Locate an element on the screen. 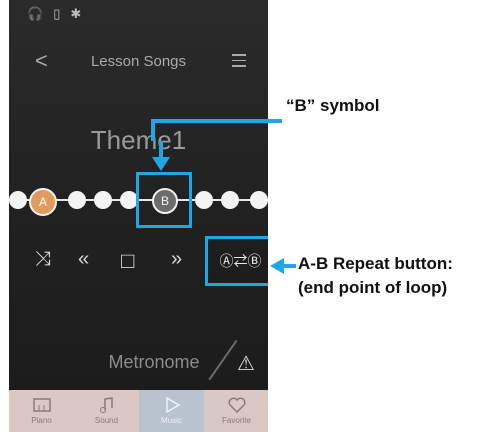 The image size is (498, 432). tab-sound: Sound is located at coordinates (106, 411).